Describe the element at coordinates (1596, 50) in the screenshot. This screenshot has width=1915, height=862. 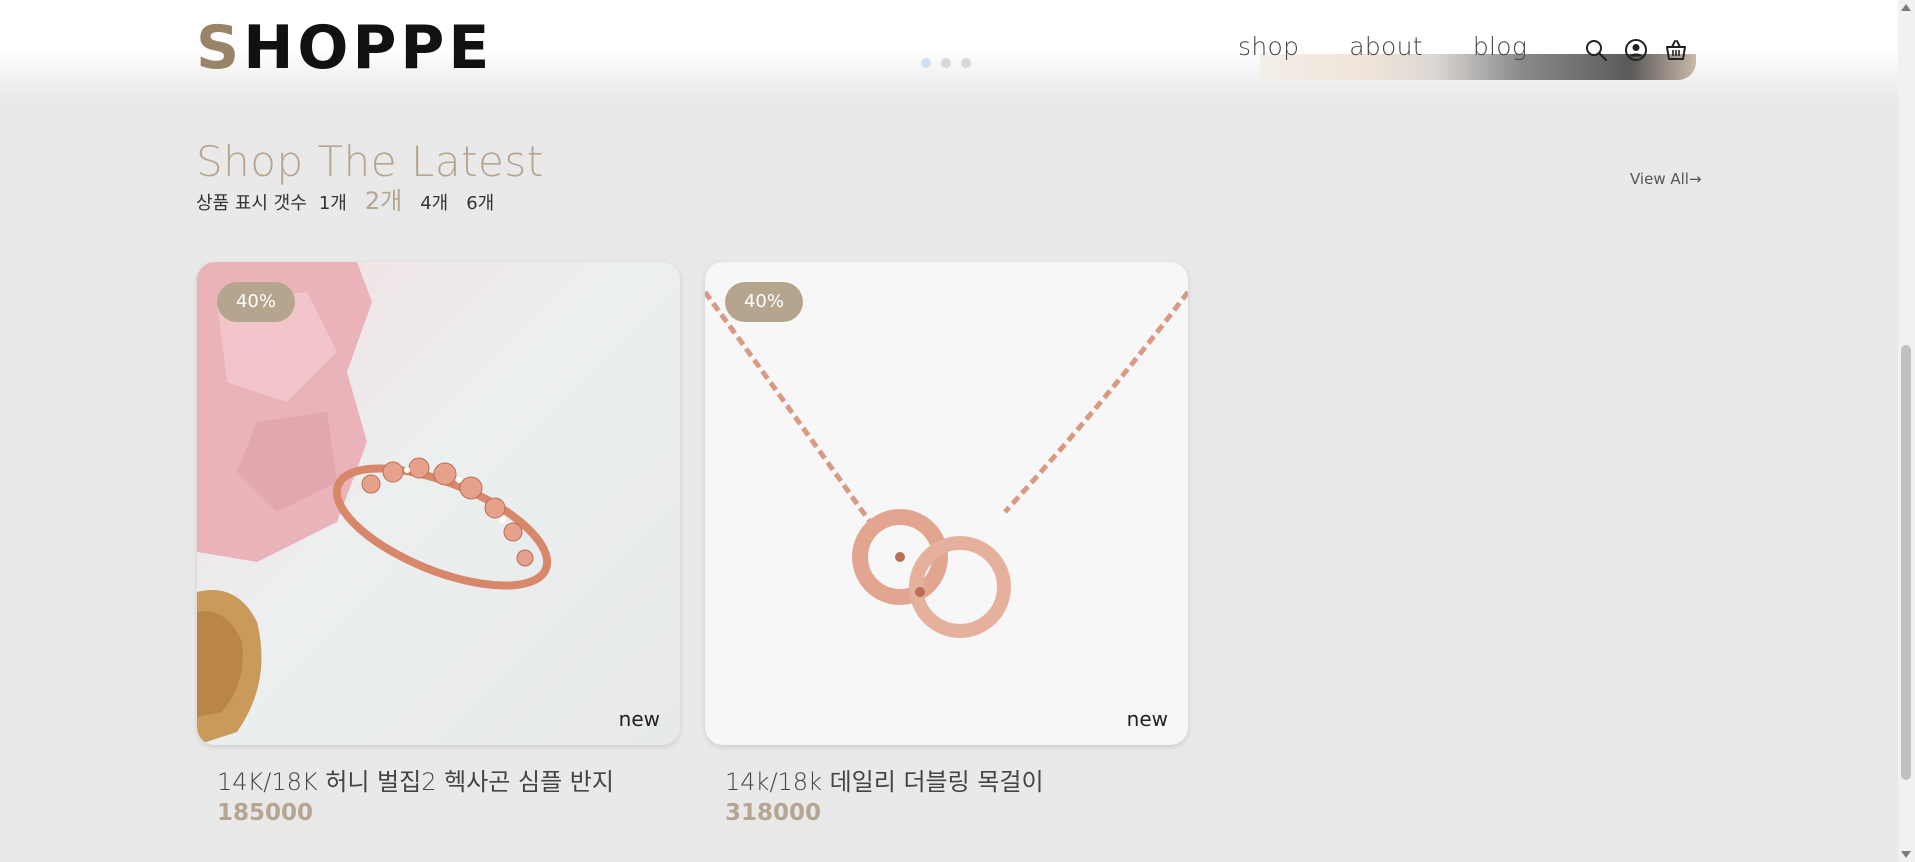
I see `search-icon` at that location.